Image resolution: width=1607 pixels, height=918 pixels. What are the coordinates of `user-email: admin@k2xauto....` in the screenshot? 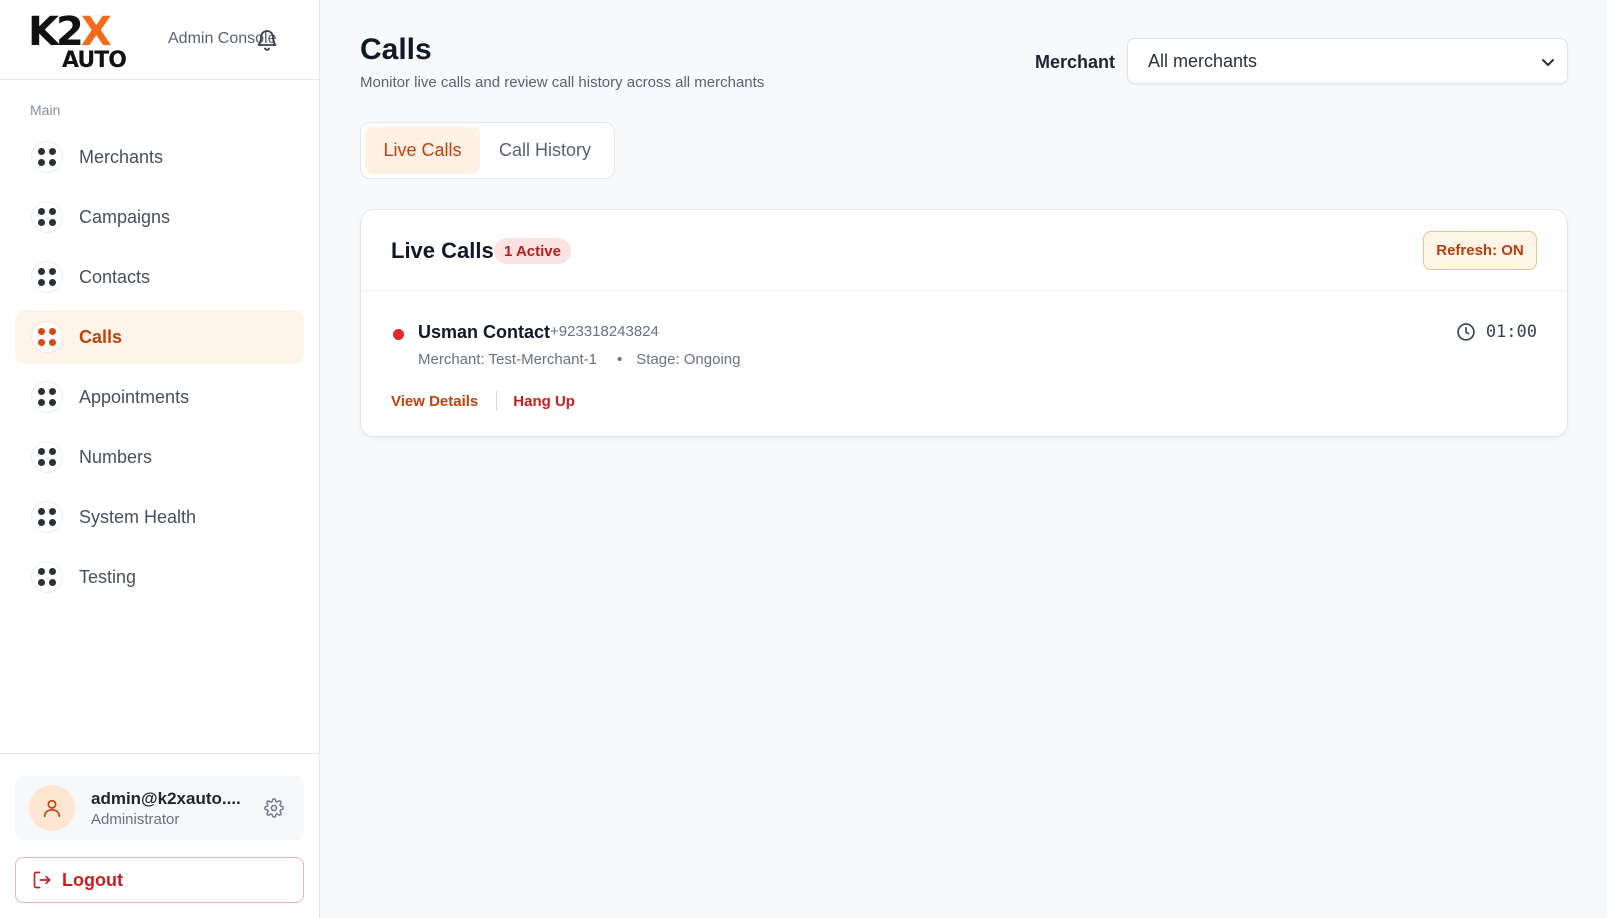 It's located at (166, 798).